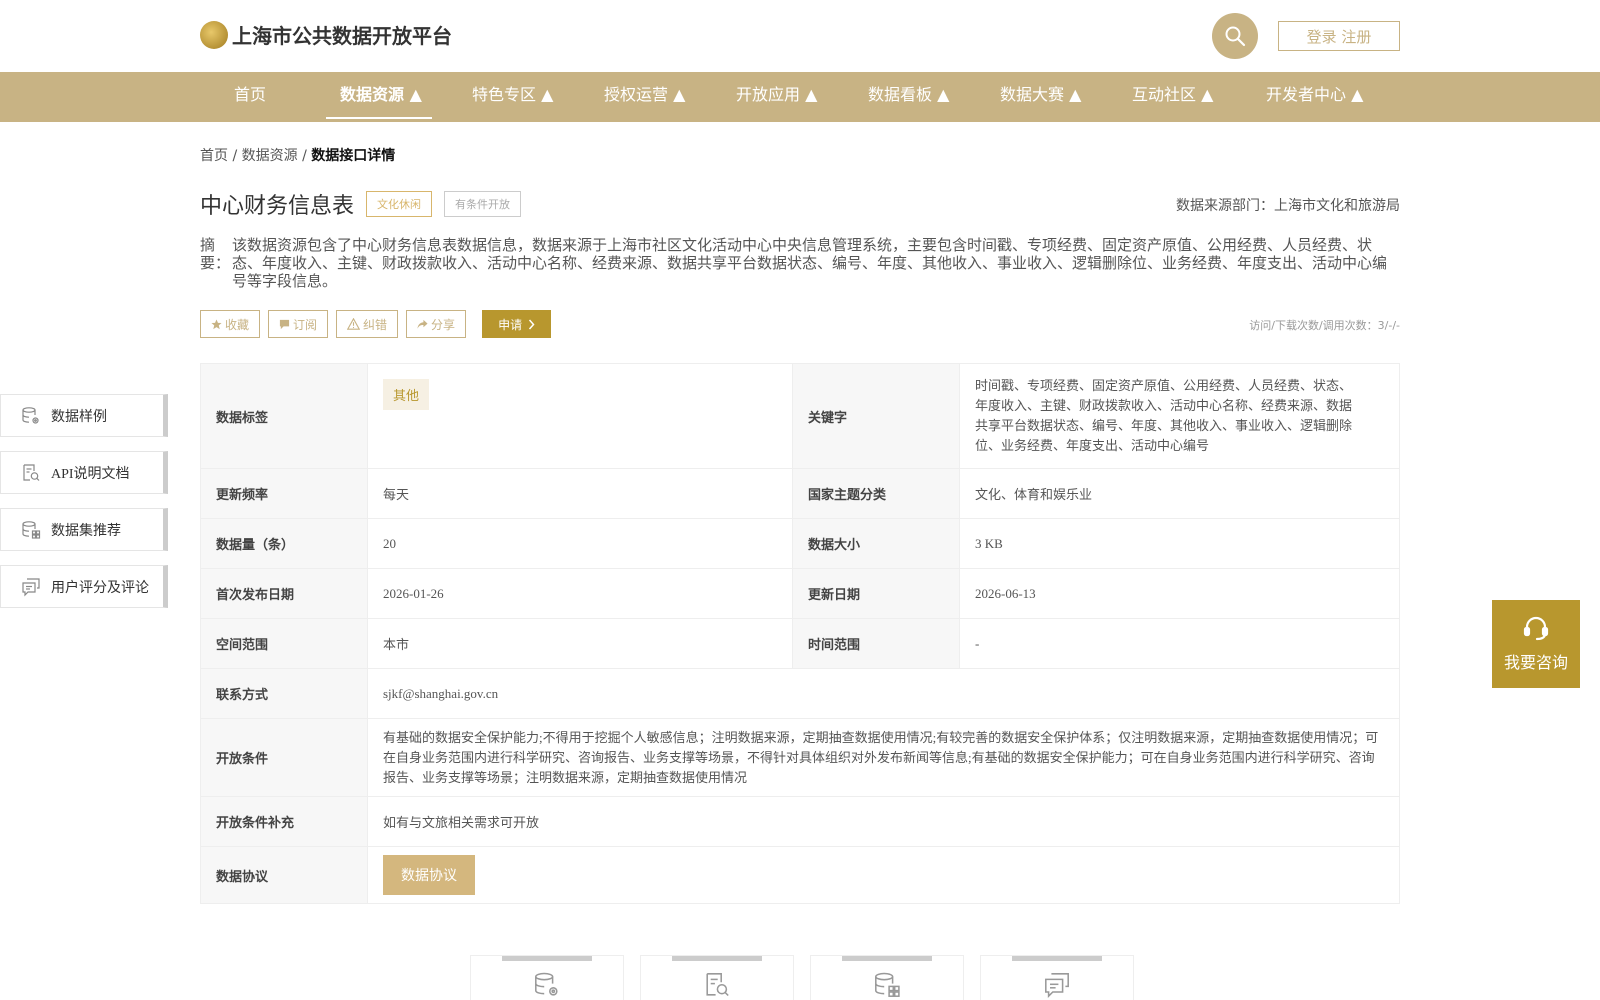 The width and height of the screenshot is (1600, 1000). What do you see at coordinates (512, 97) in the screenshot?
I see `nav-item-special-zone: 特色专区 ▲` at bounding box center [512, 97].